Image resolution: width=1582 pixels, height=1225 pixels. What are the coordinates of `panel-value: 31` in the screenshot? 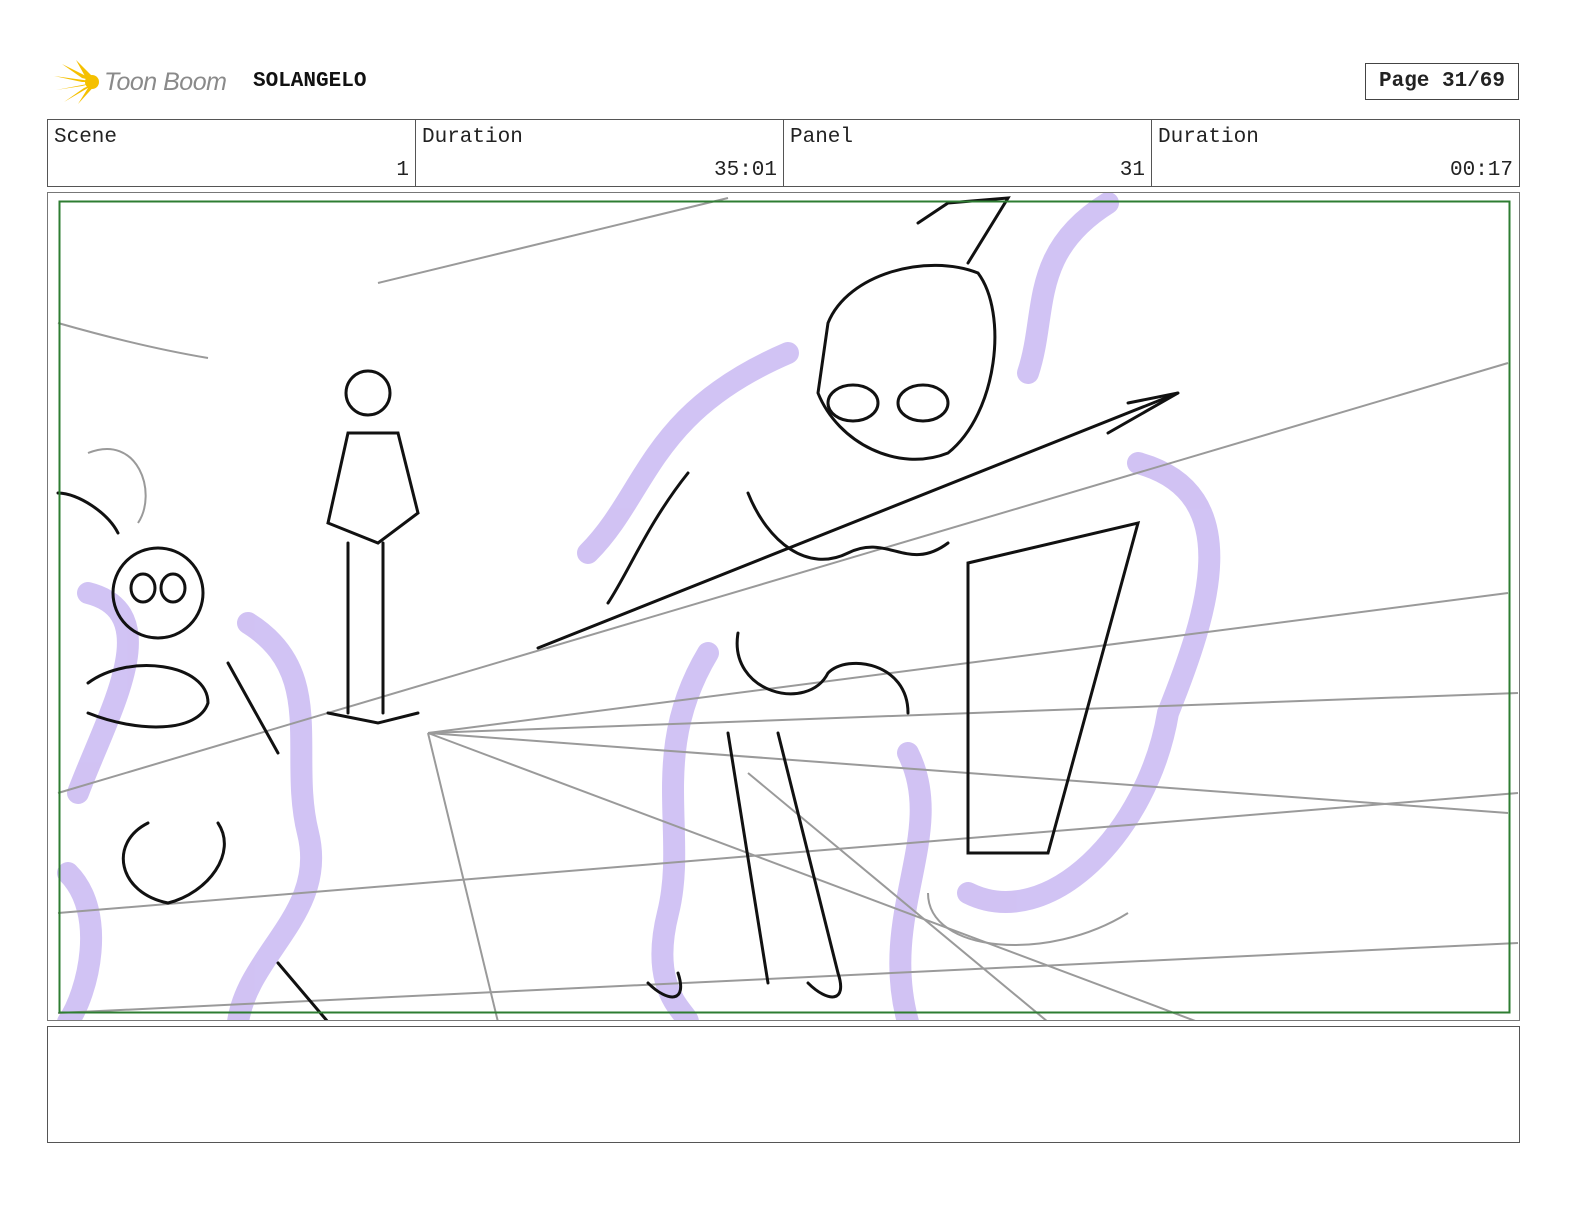 It's located at (1132, 170).